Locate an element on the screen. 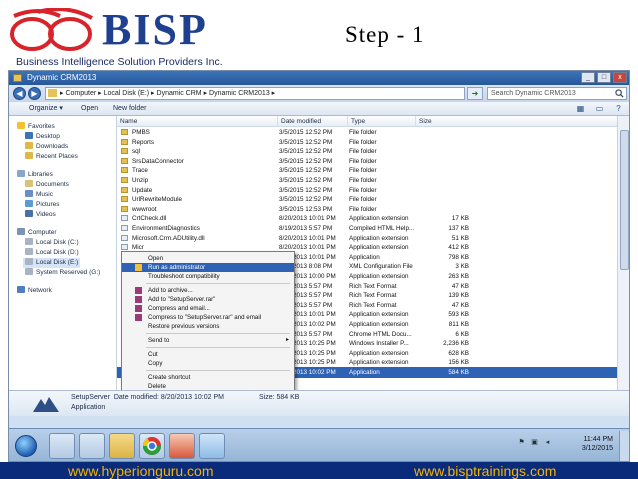 This screenshot has height=479, width=638. step-title: Step - 1 is located at coordinates (385, 34).